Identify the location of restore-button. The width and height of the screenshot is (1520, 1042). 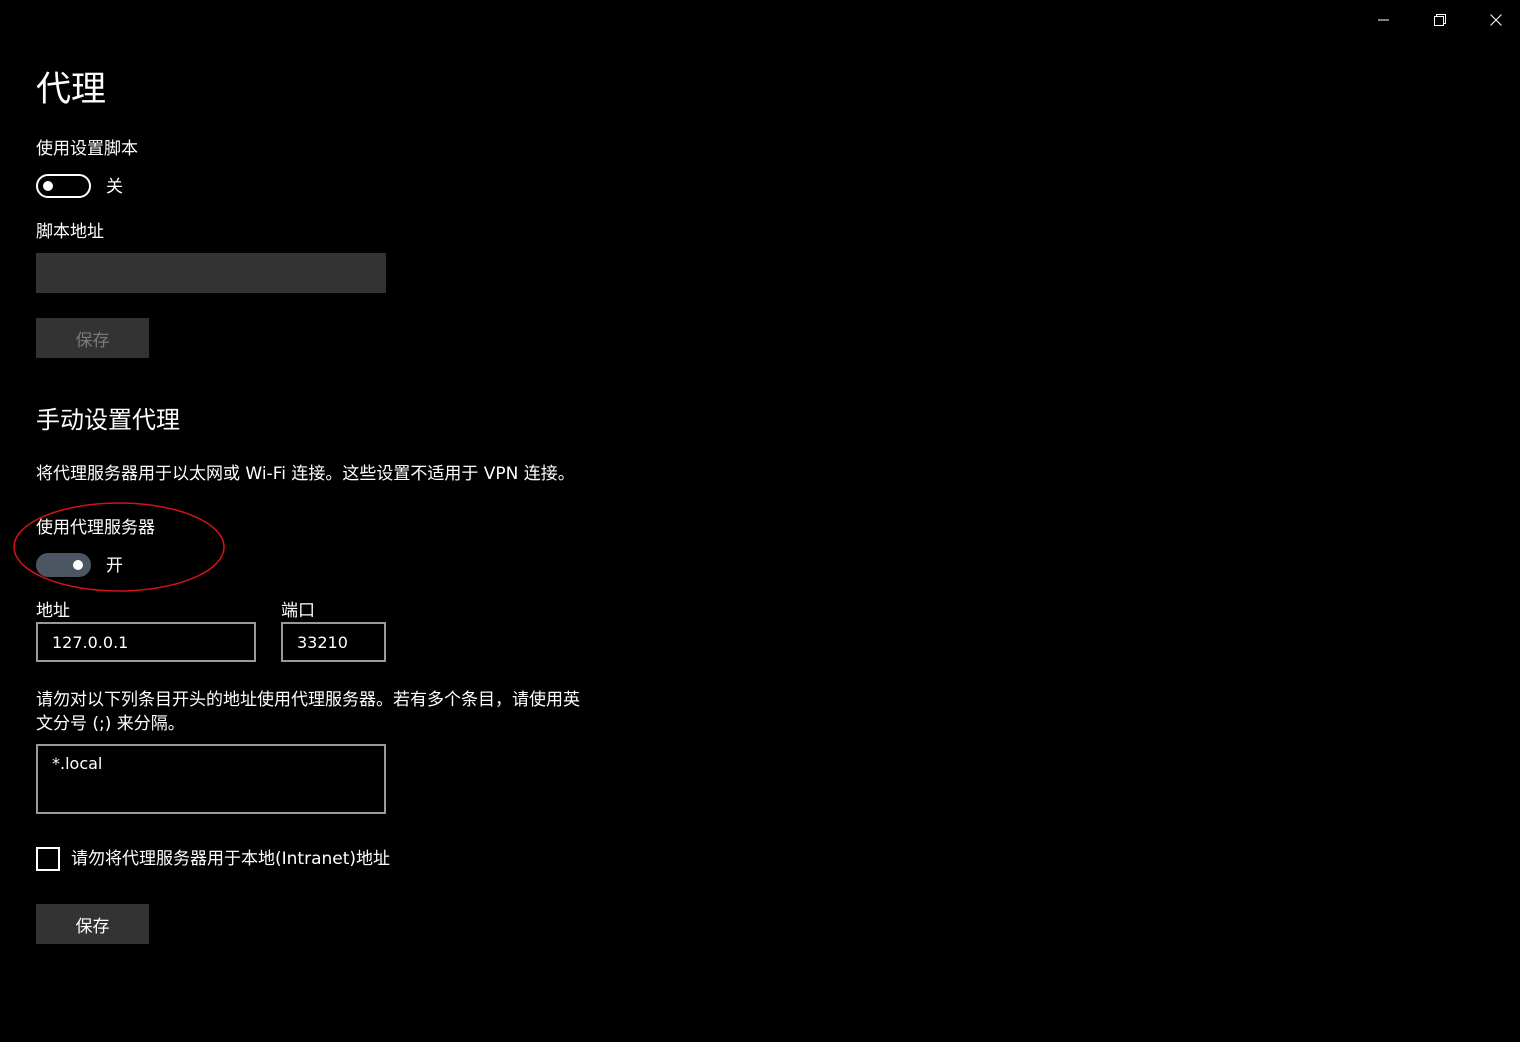
(1440, 20).